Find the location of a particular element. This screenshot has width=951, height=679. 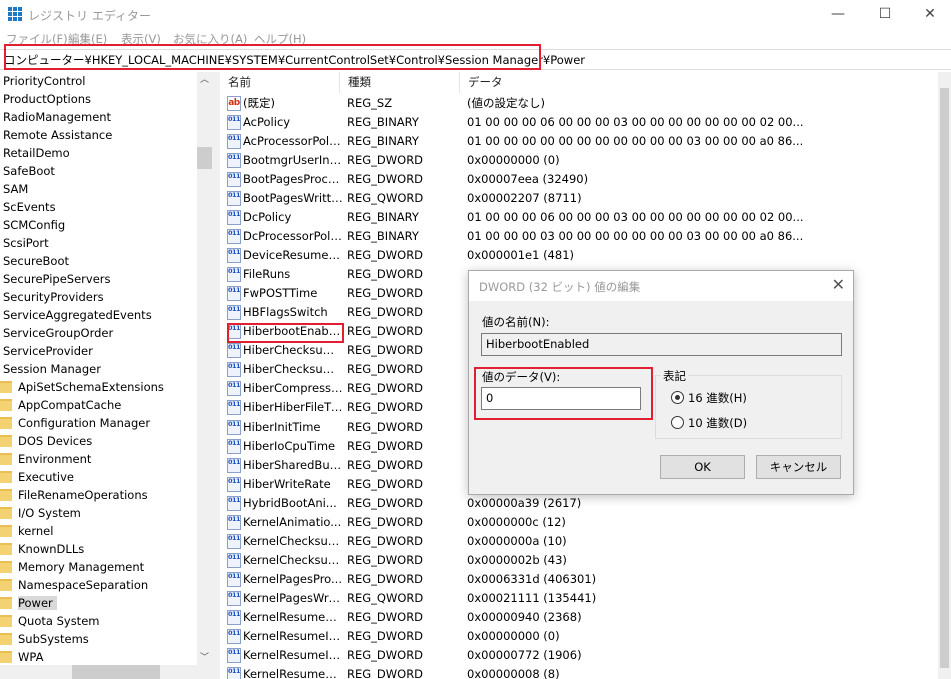

tree-item: ScEvents is located at coordinates (29, 207).